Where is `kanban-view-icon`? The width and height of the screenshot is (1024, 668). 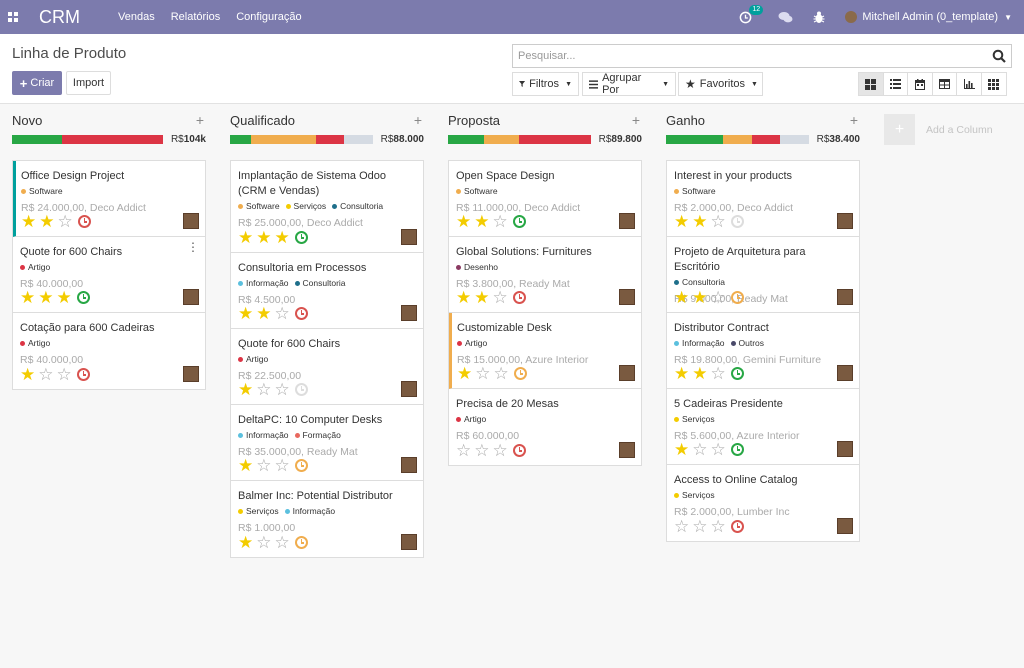
kanban-view-icon is located at coordinates (871, 84).